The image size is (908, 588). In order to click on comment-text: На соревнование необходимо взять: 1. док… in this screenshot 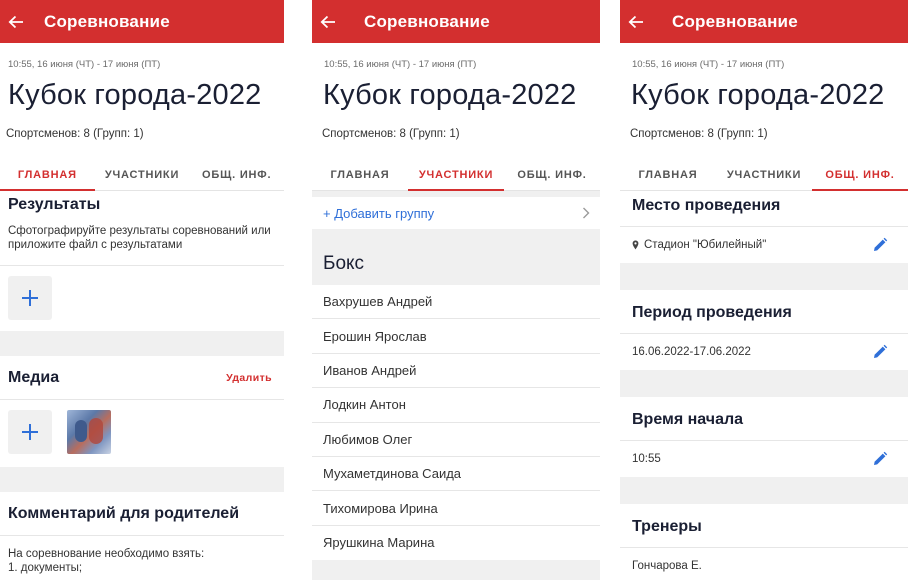, I will do `click(146, 561)`.